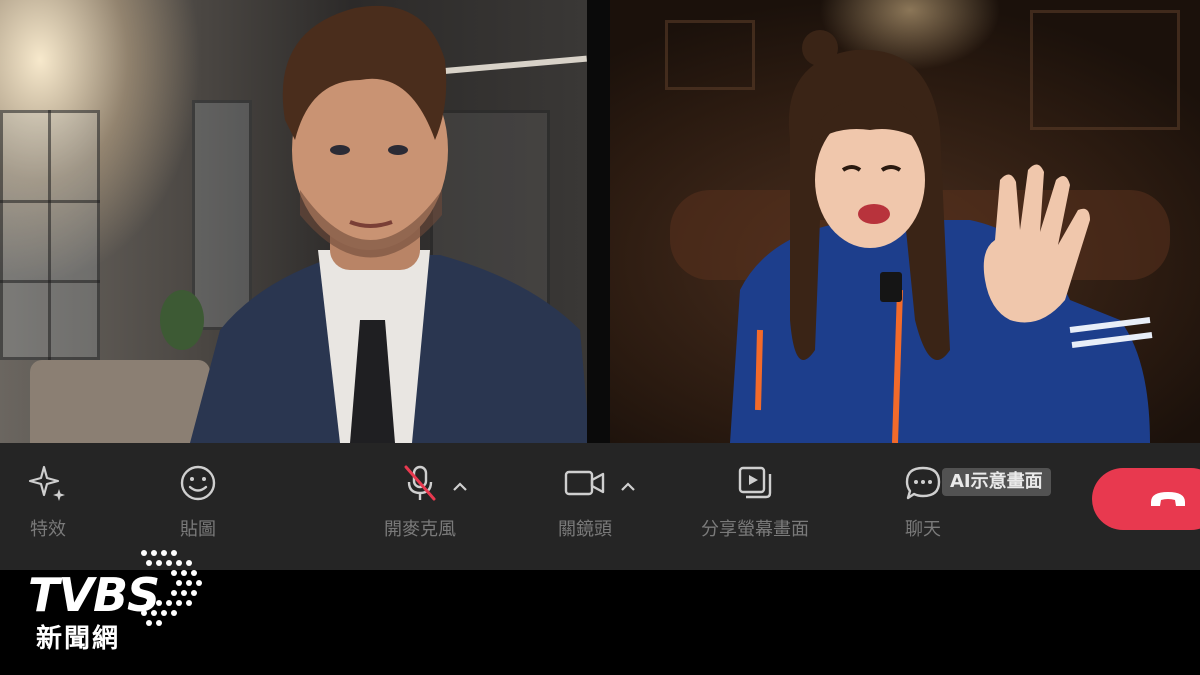  Describe the element at coordinates (755, 483) in the screenshot. I see `screen-share-icon` at that location.